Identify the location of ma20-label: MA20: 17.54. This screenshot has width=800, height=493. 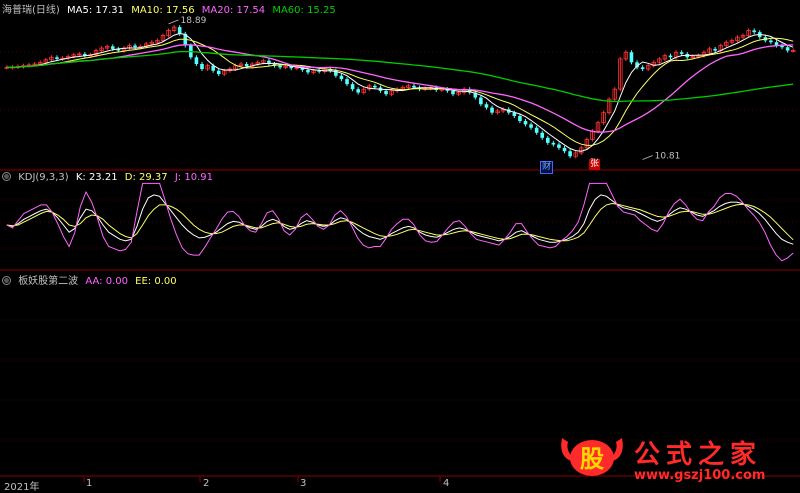
(233, 10).